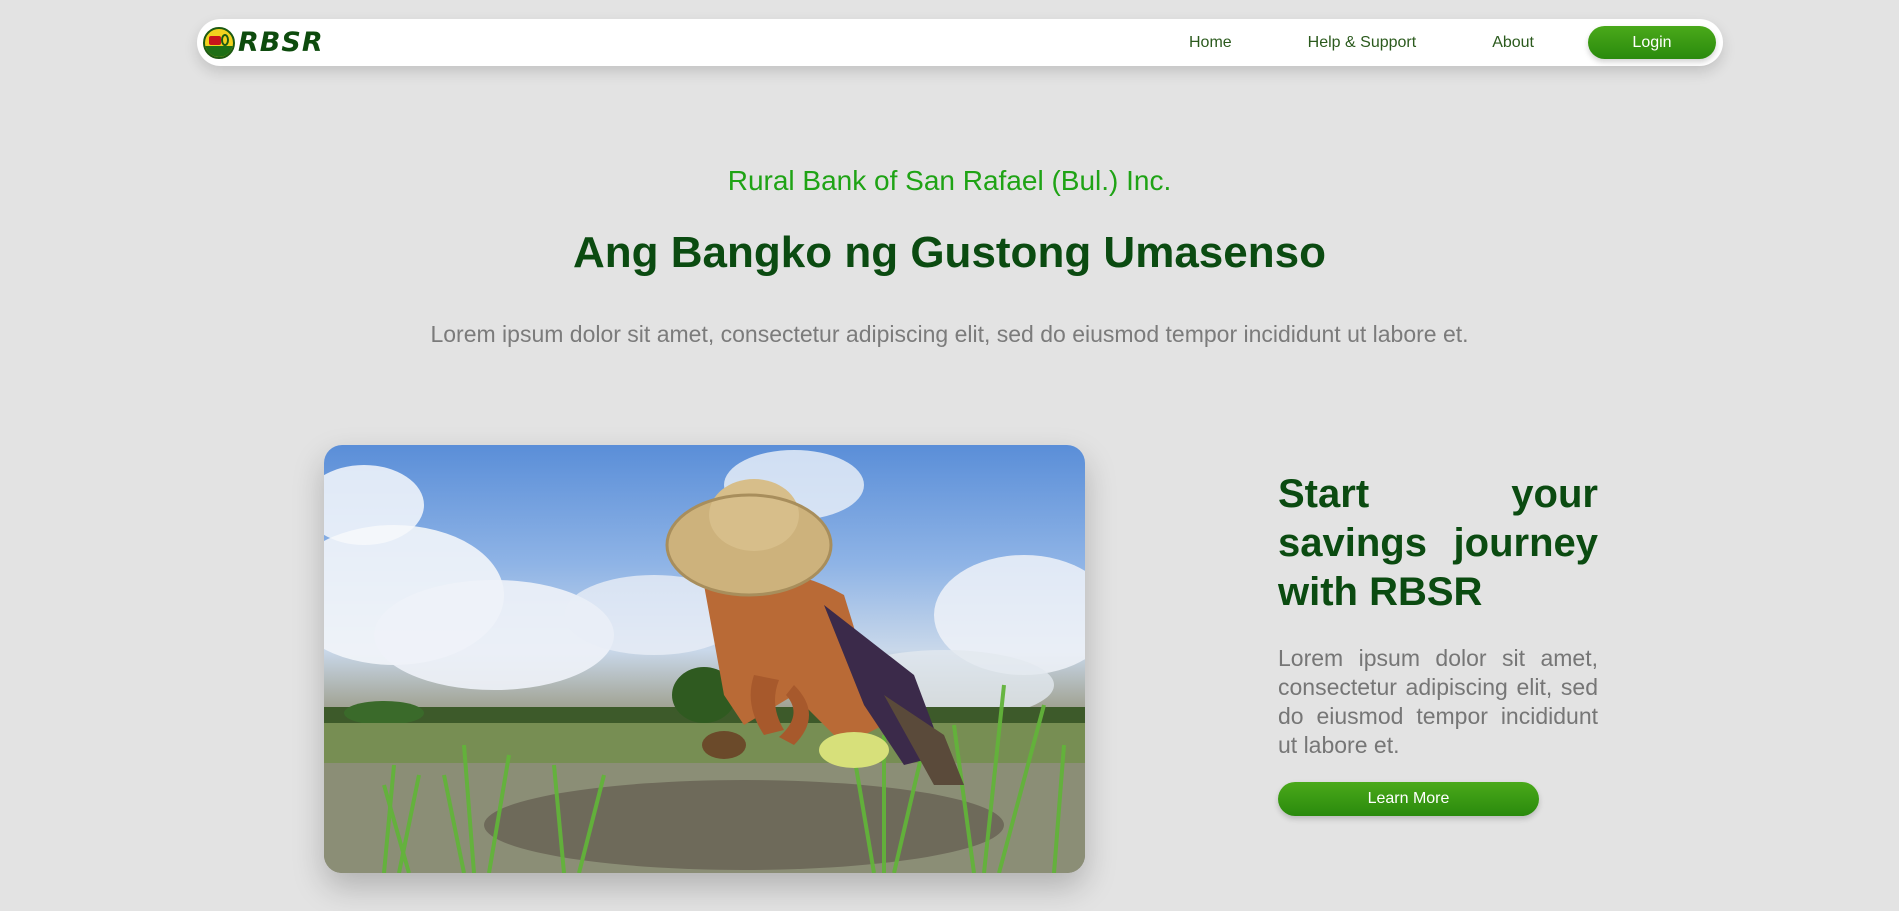  I want to click on brand-name: RBSR, so click(281, 42).